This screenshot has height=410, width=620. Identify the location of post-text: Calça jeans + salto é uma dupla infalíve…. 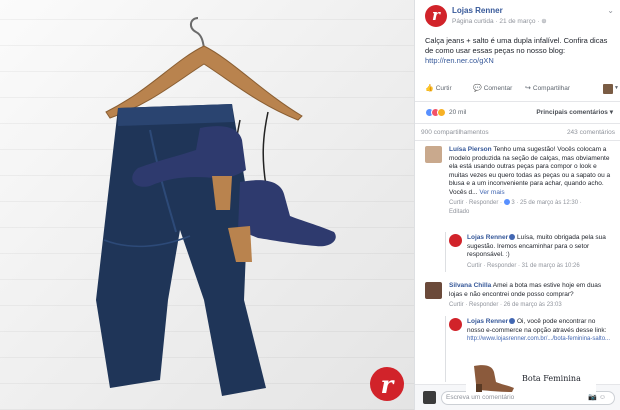
(519, 51).